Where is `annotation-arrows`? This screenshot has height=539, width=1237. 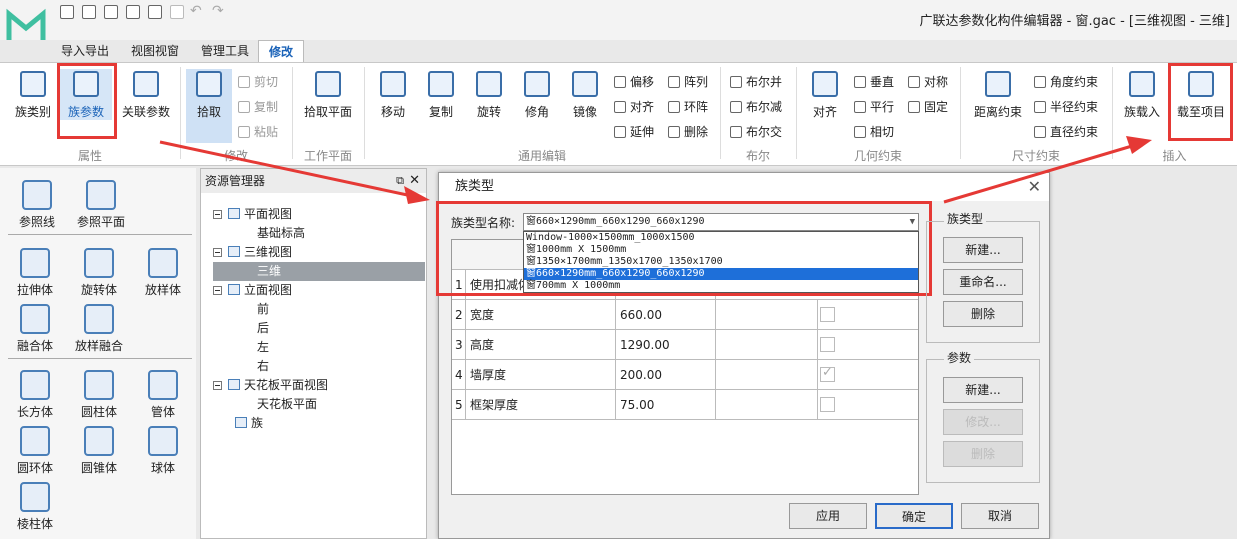 annotation-arrows is located at coordinates (655, 170).